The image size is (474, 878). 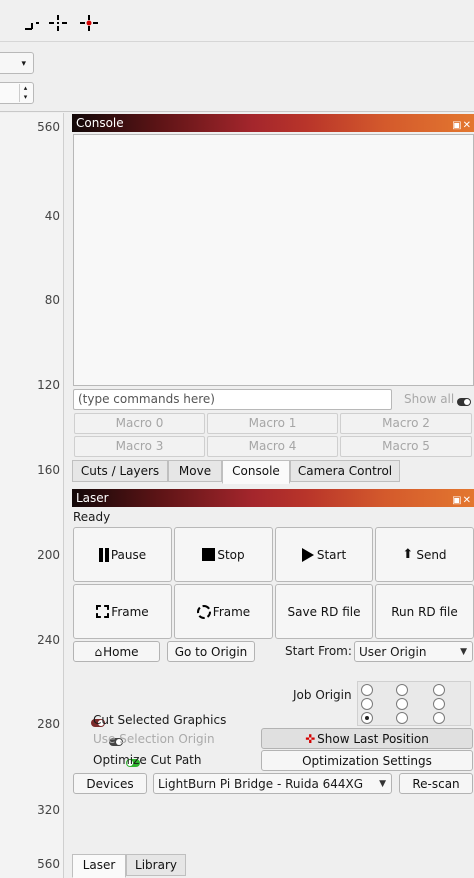 What do you see at coordinates (154, 739) in the screenshot?
I see `use-selection-origin-label: Use Selection Origin` at bounding box center [154, 739].